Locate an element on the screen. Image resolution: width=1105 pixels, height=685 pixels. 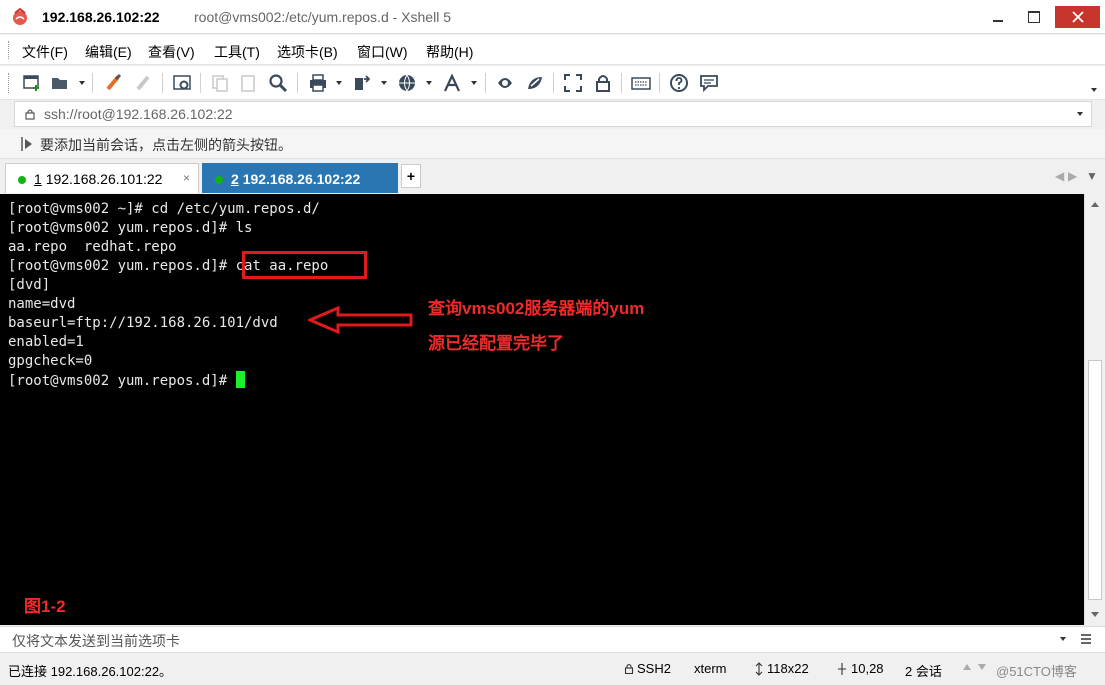
tab-menu-icon: ▼ is located at coordinates (1092, 176).